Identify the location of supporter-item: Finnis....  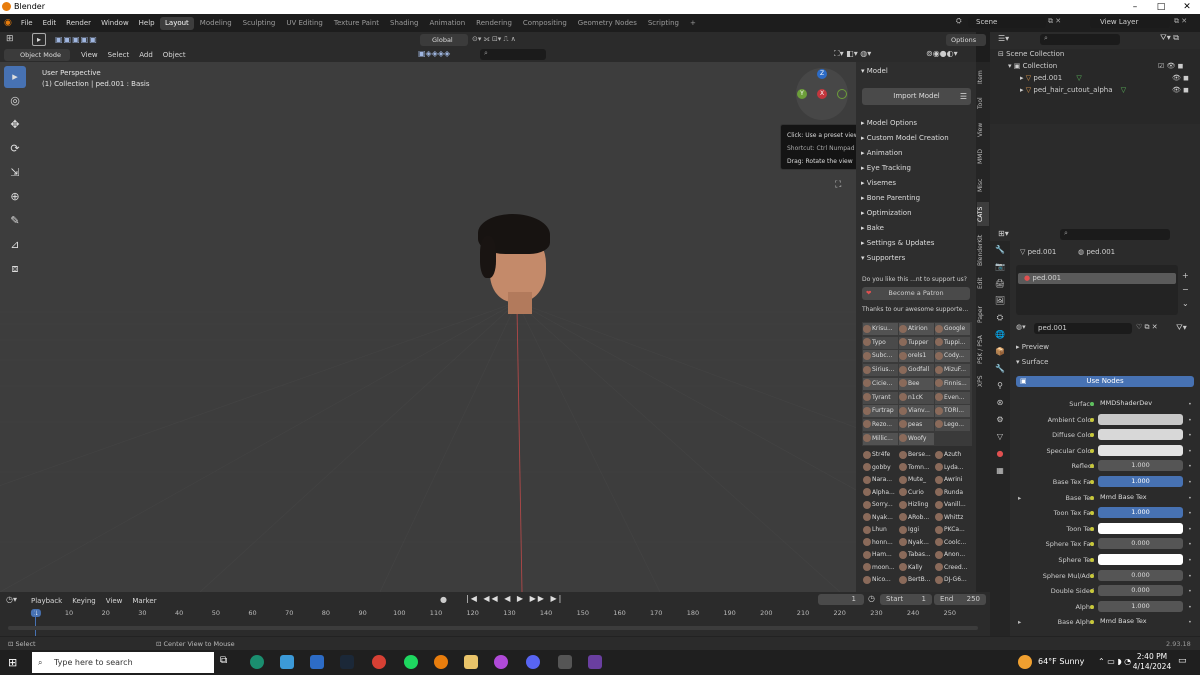
(952, 383).